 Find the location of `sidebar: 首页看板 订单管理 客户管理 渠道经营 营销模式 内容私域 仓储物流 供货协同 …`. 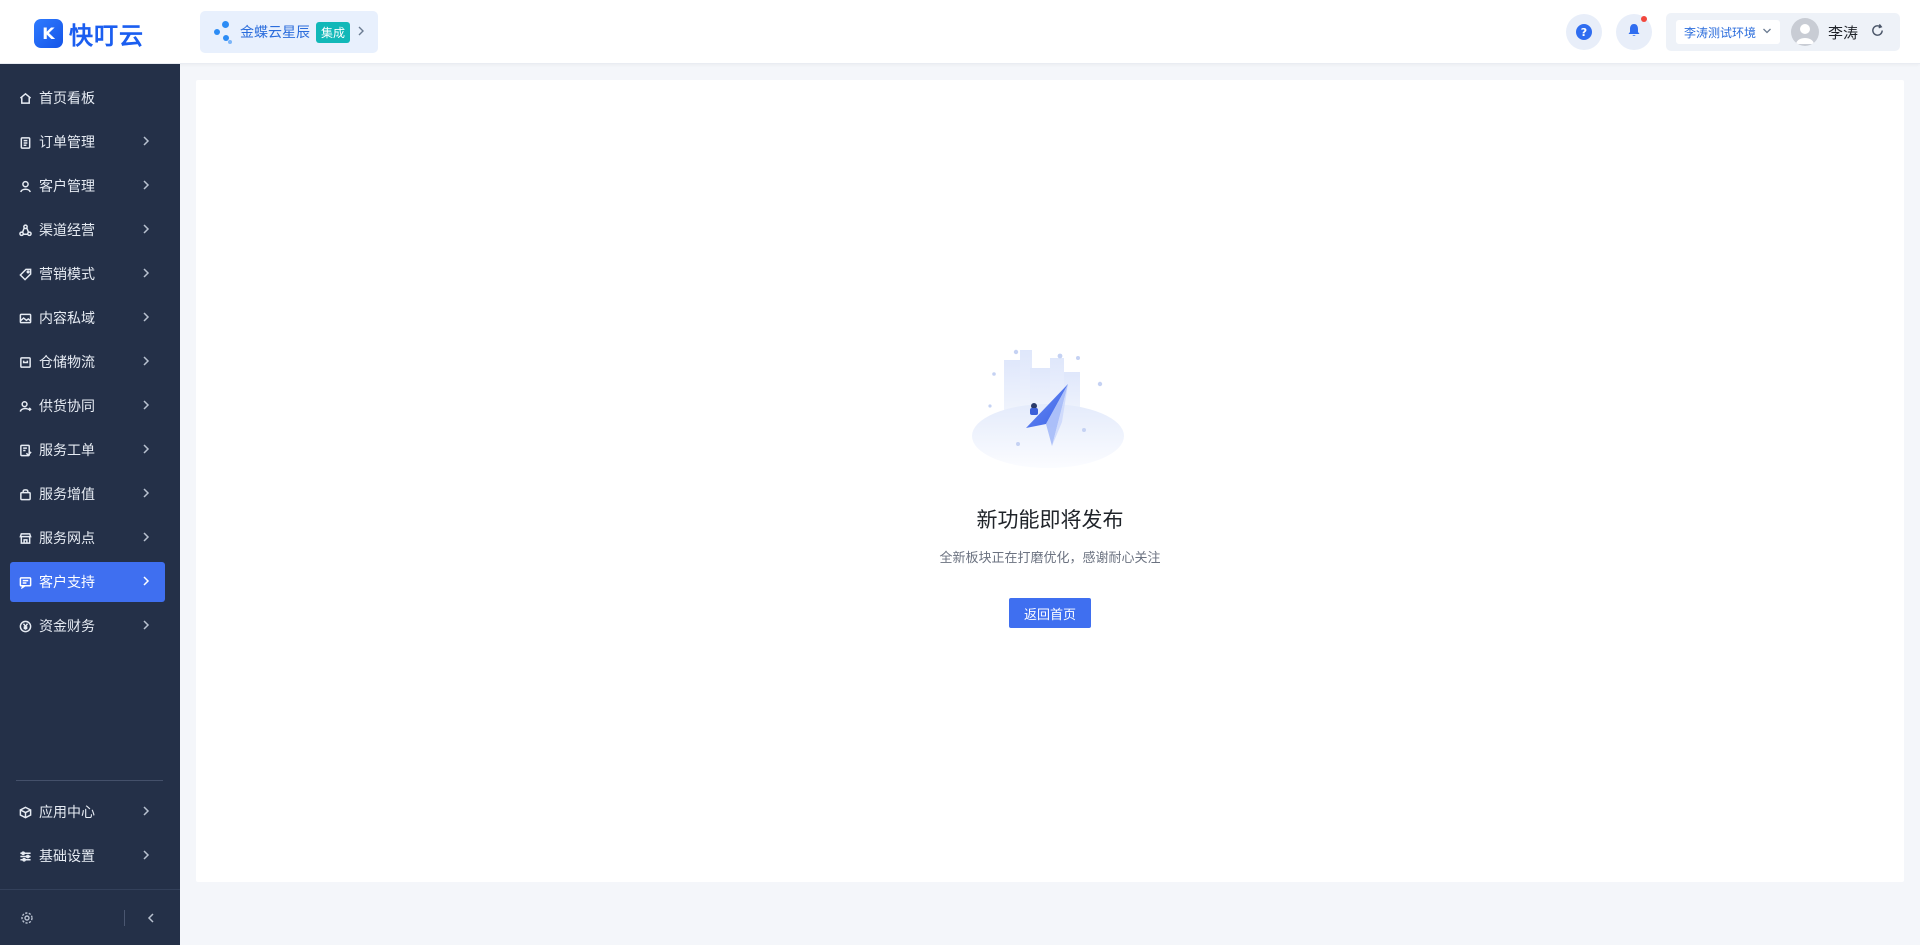

sidebar: 首页看板 订单管理 客户管理 渠道经营 营销模式 内容私域 仓储物流 供货协同 … is located at coordinates (90, 504).